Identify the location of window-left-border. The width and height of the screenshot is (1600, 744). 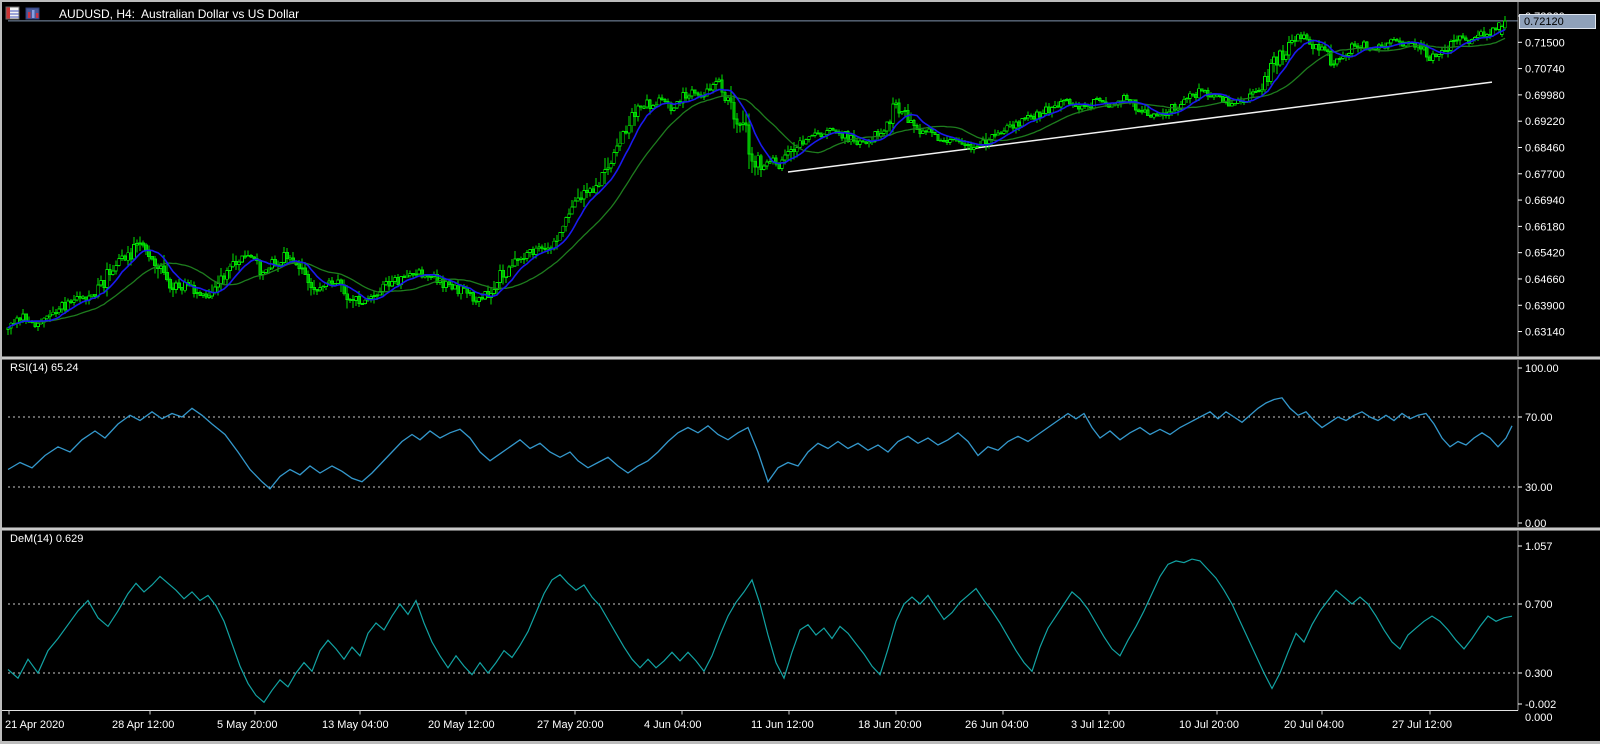
(1, 372).